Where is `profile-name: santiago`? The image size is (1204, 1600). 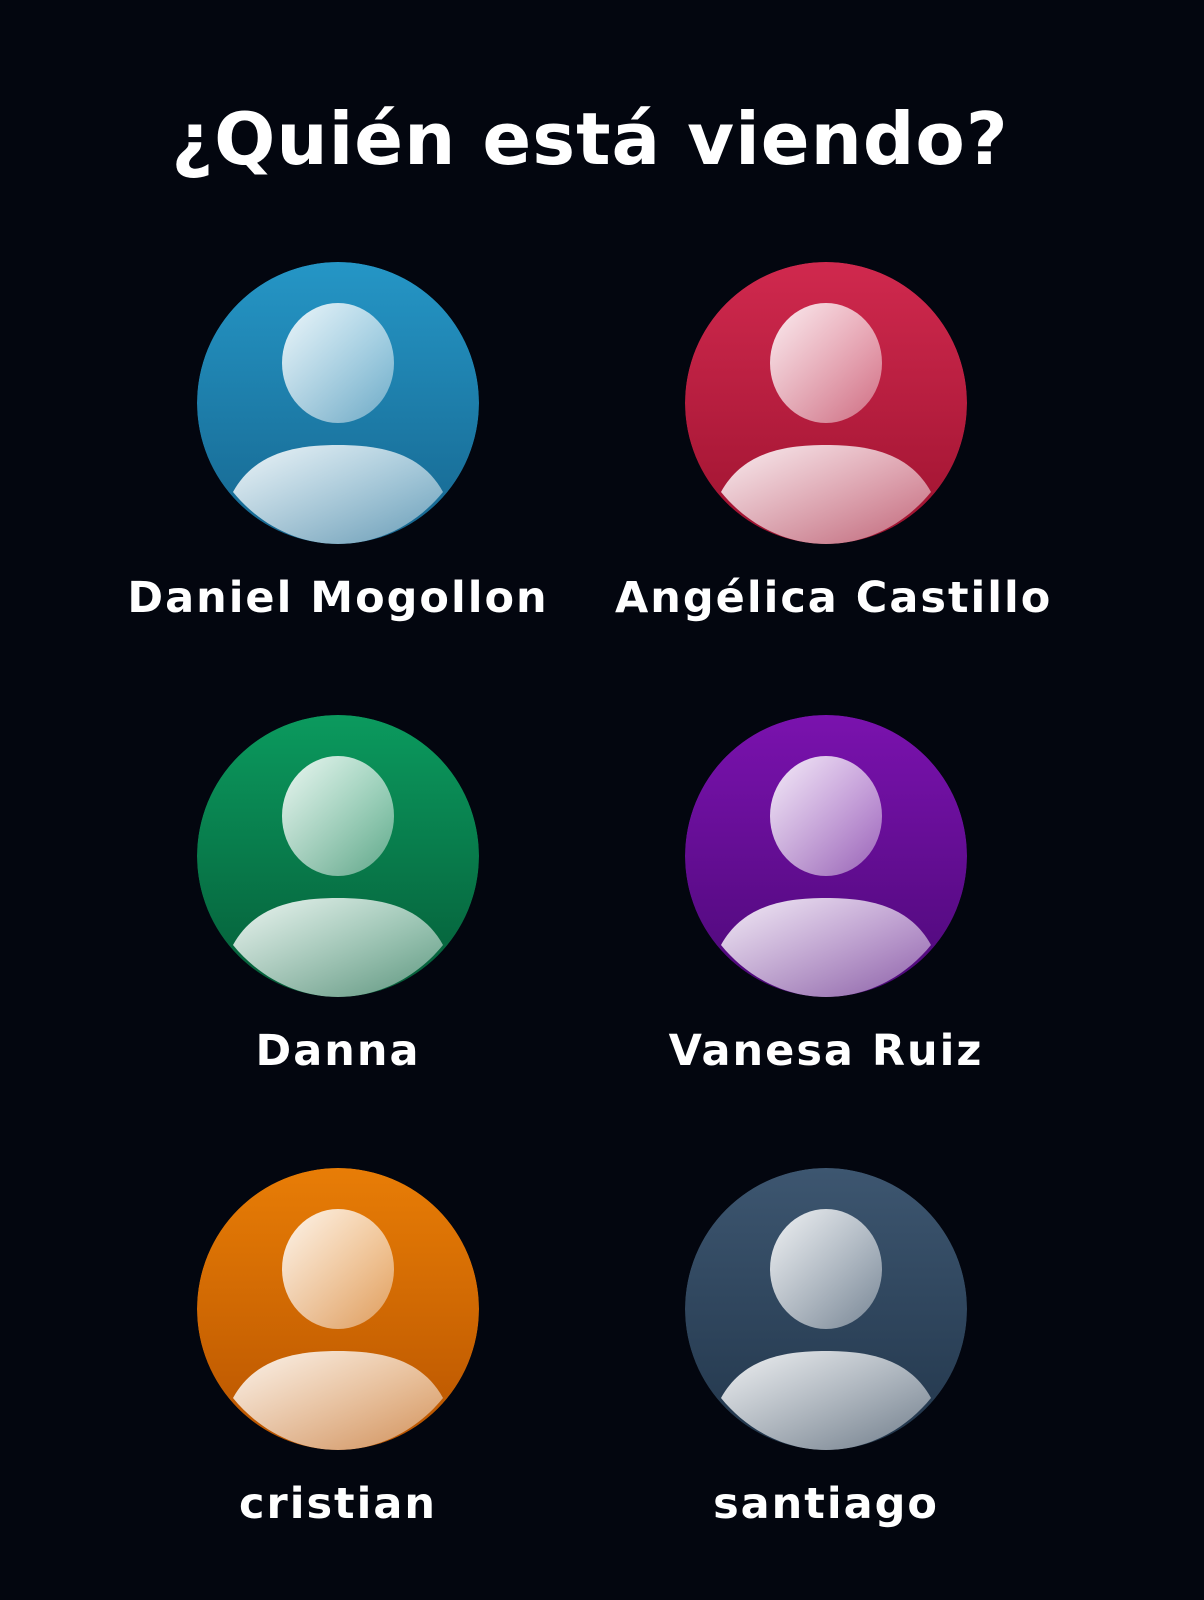 profile-name: santiago is located at coordinates (826, 1504).